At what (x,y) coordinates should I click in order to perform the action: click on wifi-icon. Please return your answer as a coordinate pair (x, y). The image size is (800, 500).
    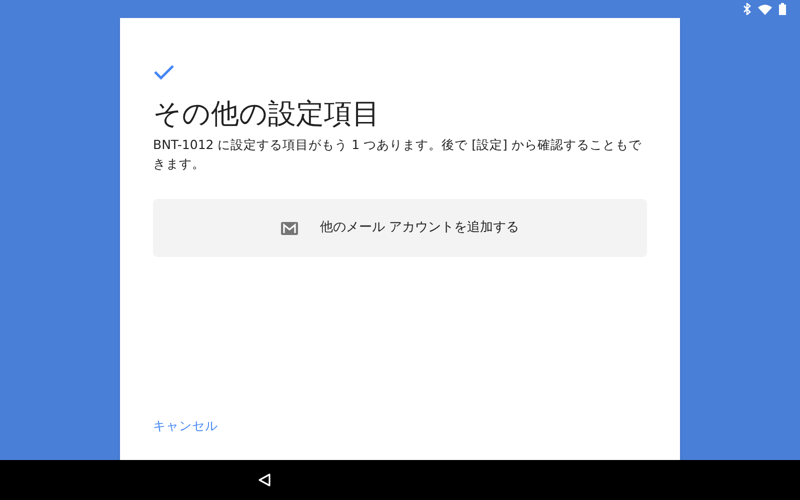
    Looking at the image, I should click on (765, 9).